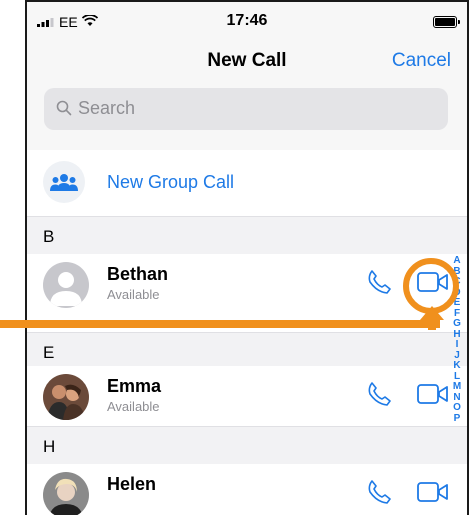  I want to click on annotation-arrow-line, so click(220, 324).